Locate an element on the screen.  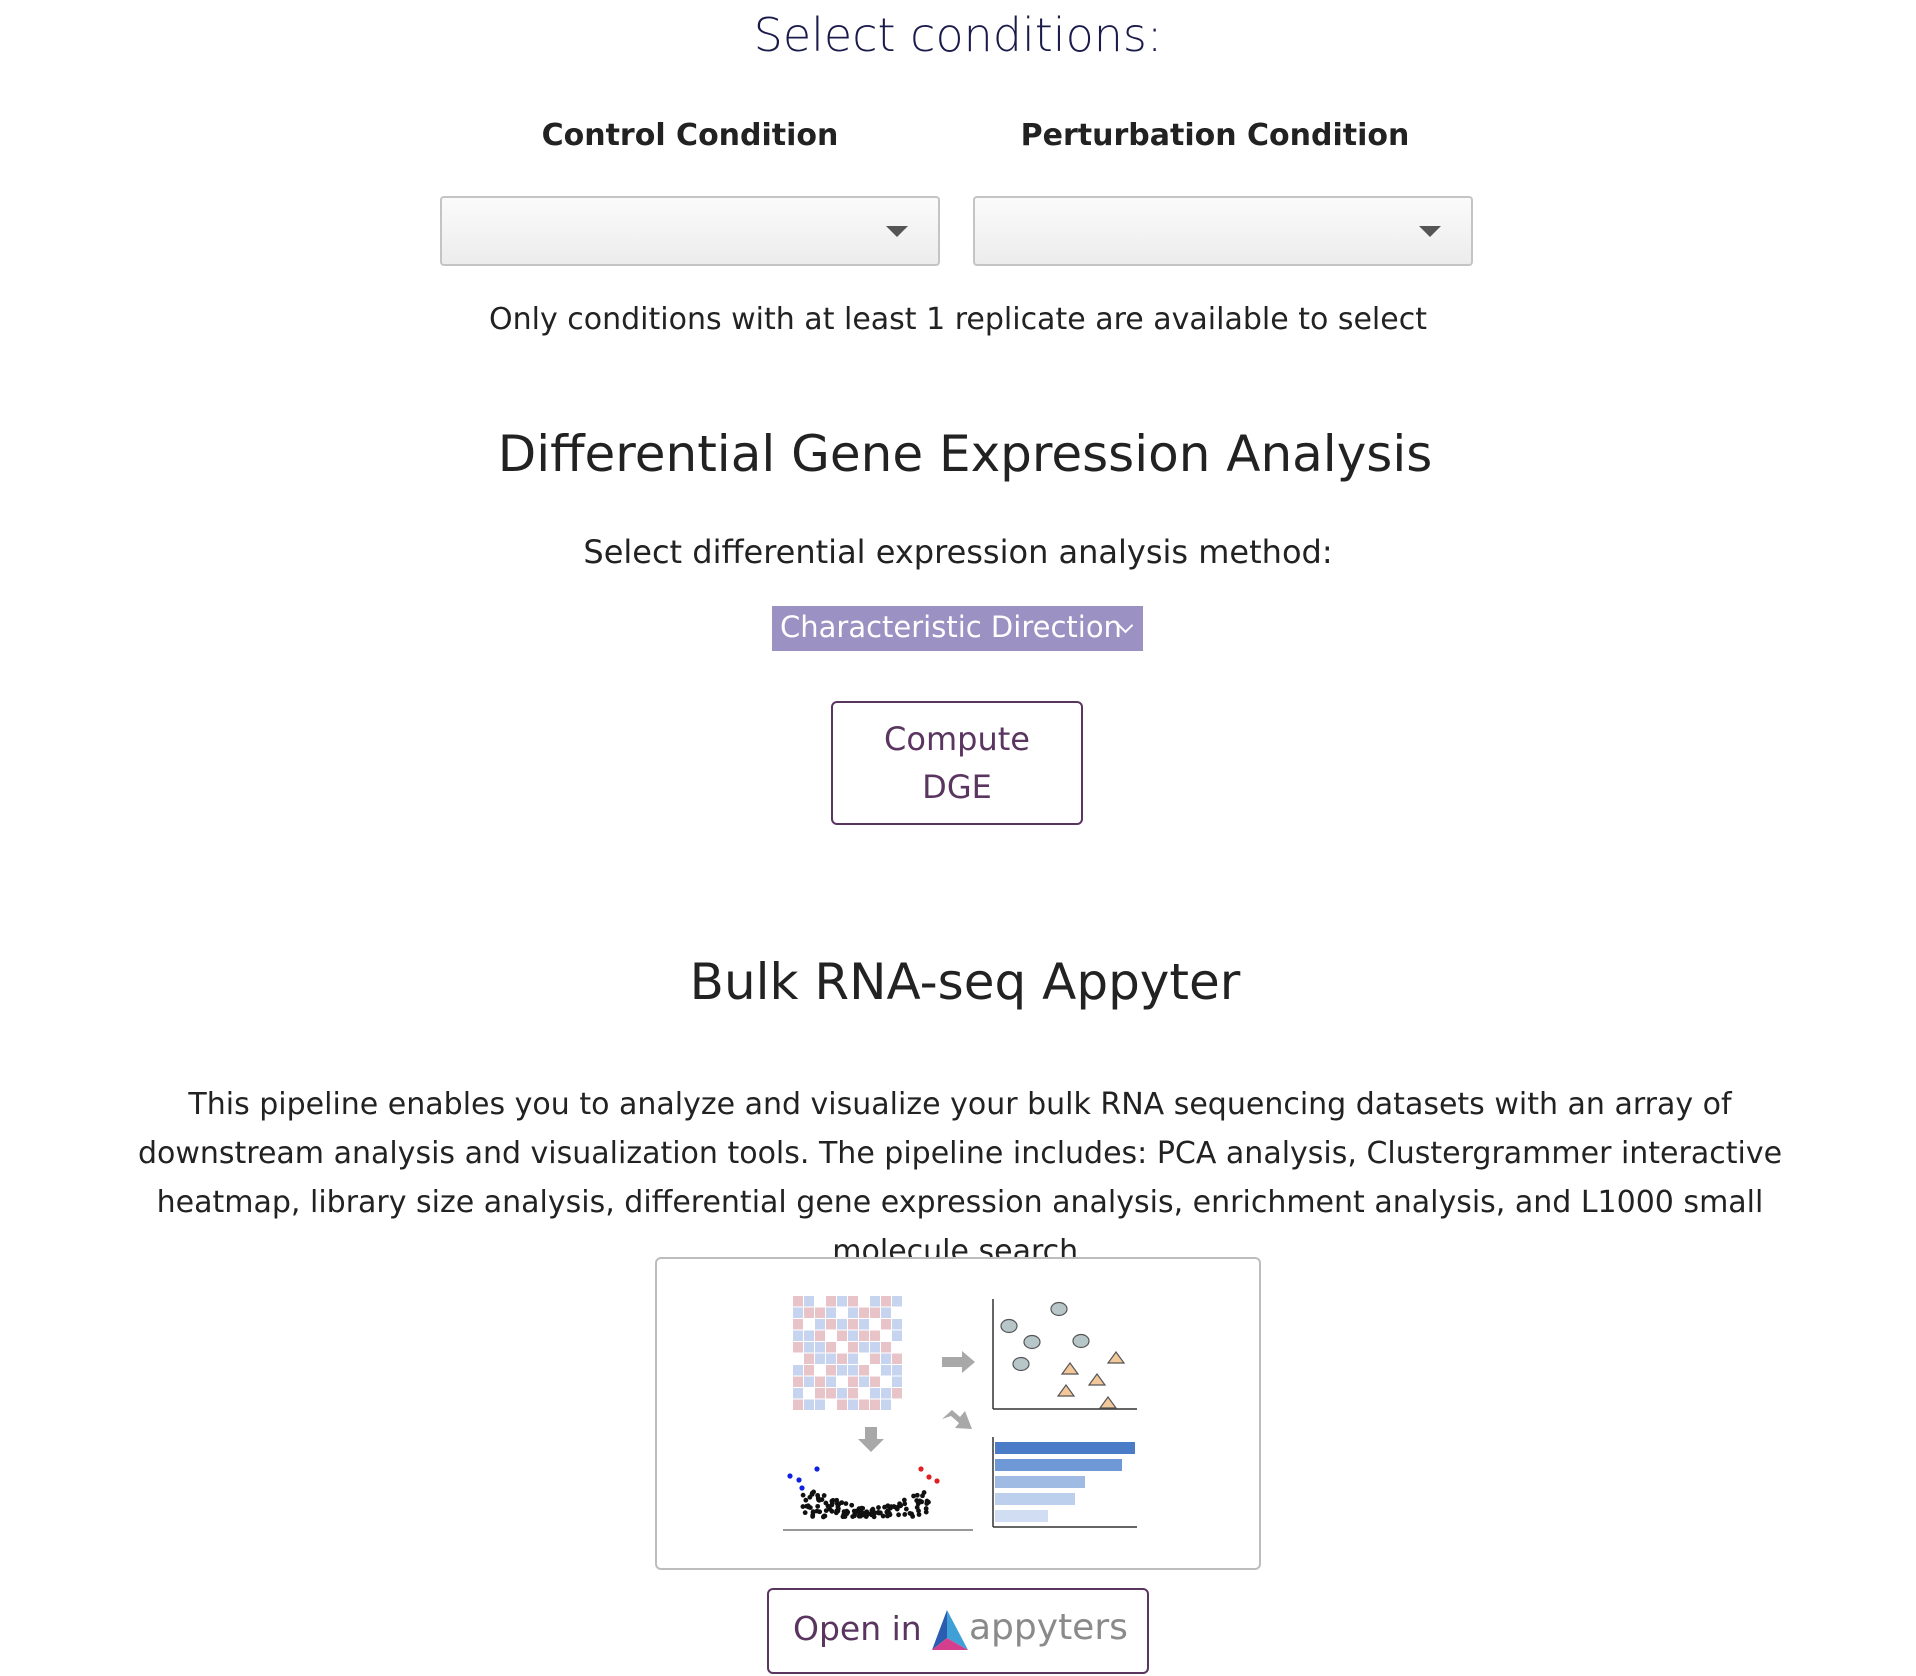
method-select-value: Characteristic Direction is located at coordinates (951, 627).